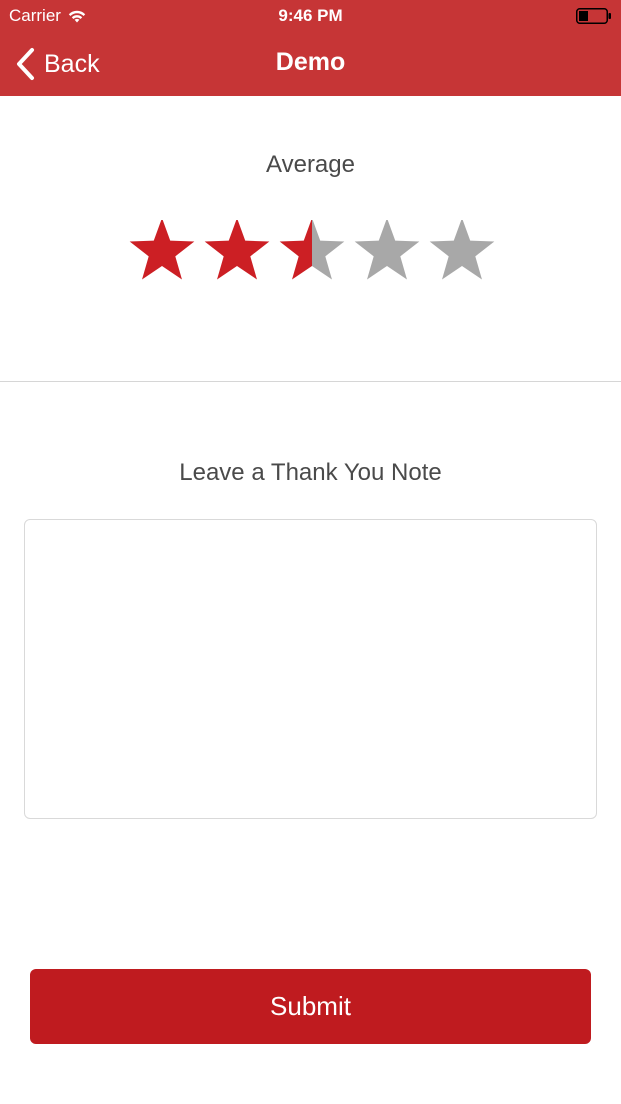 The height and width of the screenshot is (1104, 621). I want to click on star-rating-graphic, so click(312, 250).